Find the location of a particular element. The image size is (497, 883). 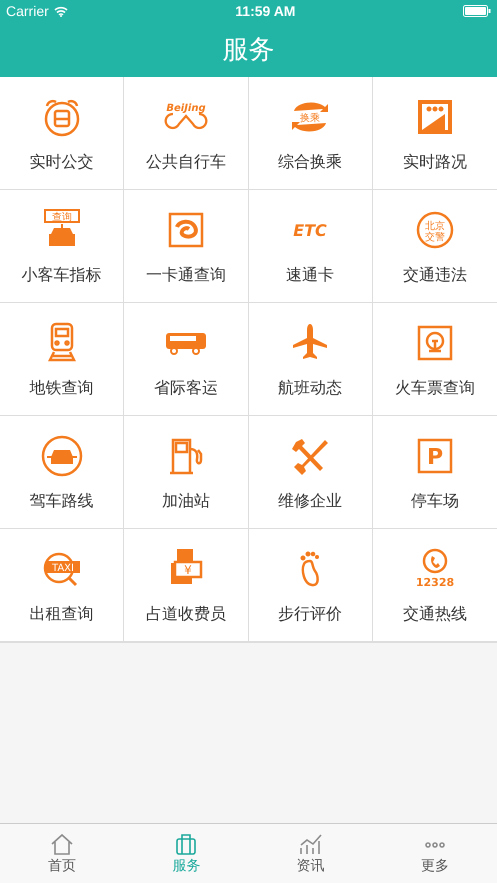

service-tile: 地铁查询 is located at coordinates (62, 359).